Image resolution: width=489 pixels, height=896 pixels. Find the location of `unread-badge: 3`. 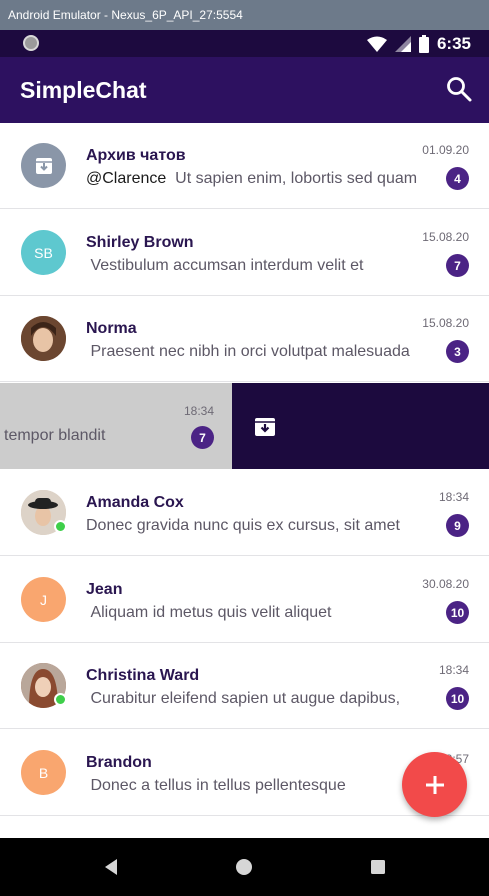

unread-badge: 3 is located at coordinates (457, 351).